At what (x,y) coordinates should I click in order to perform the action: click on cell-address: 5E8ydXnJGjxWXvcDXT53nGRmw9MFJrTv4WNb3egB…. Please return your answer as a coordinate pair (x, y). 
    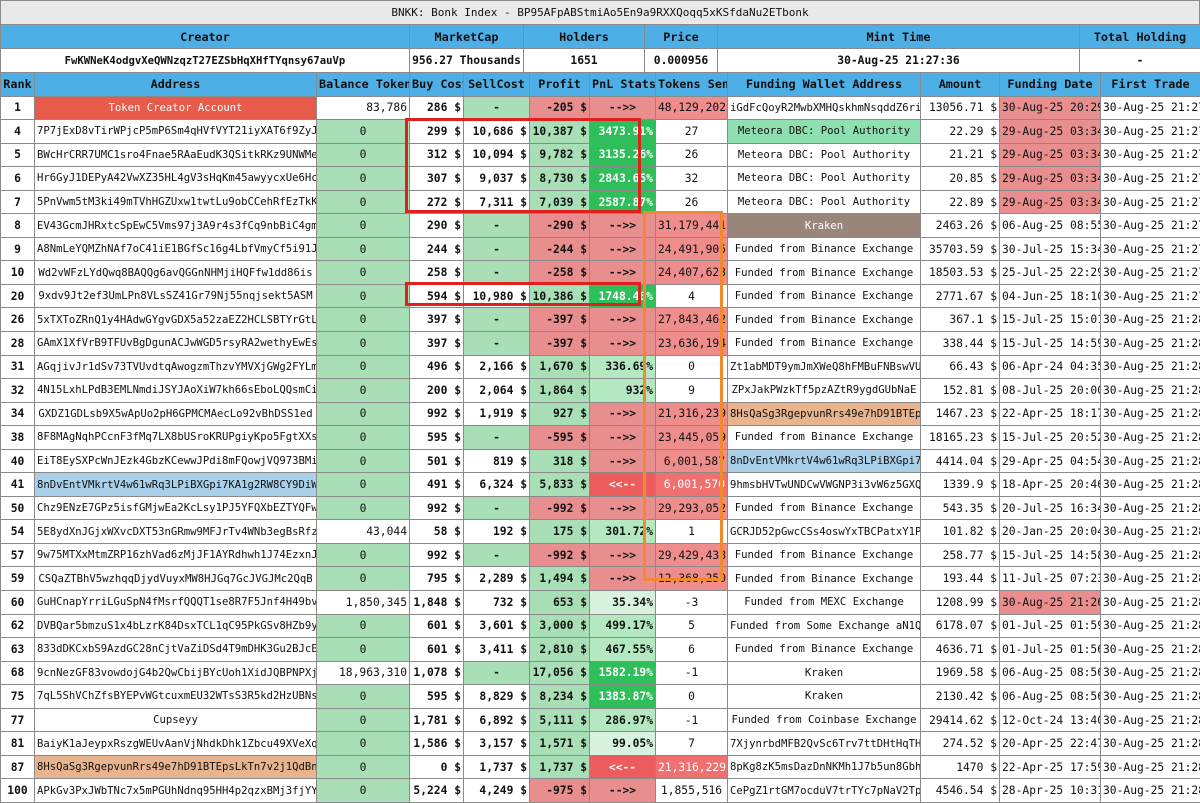
    Looking at the image, I should click on (176, 532).